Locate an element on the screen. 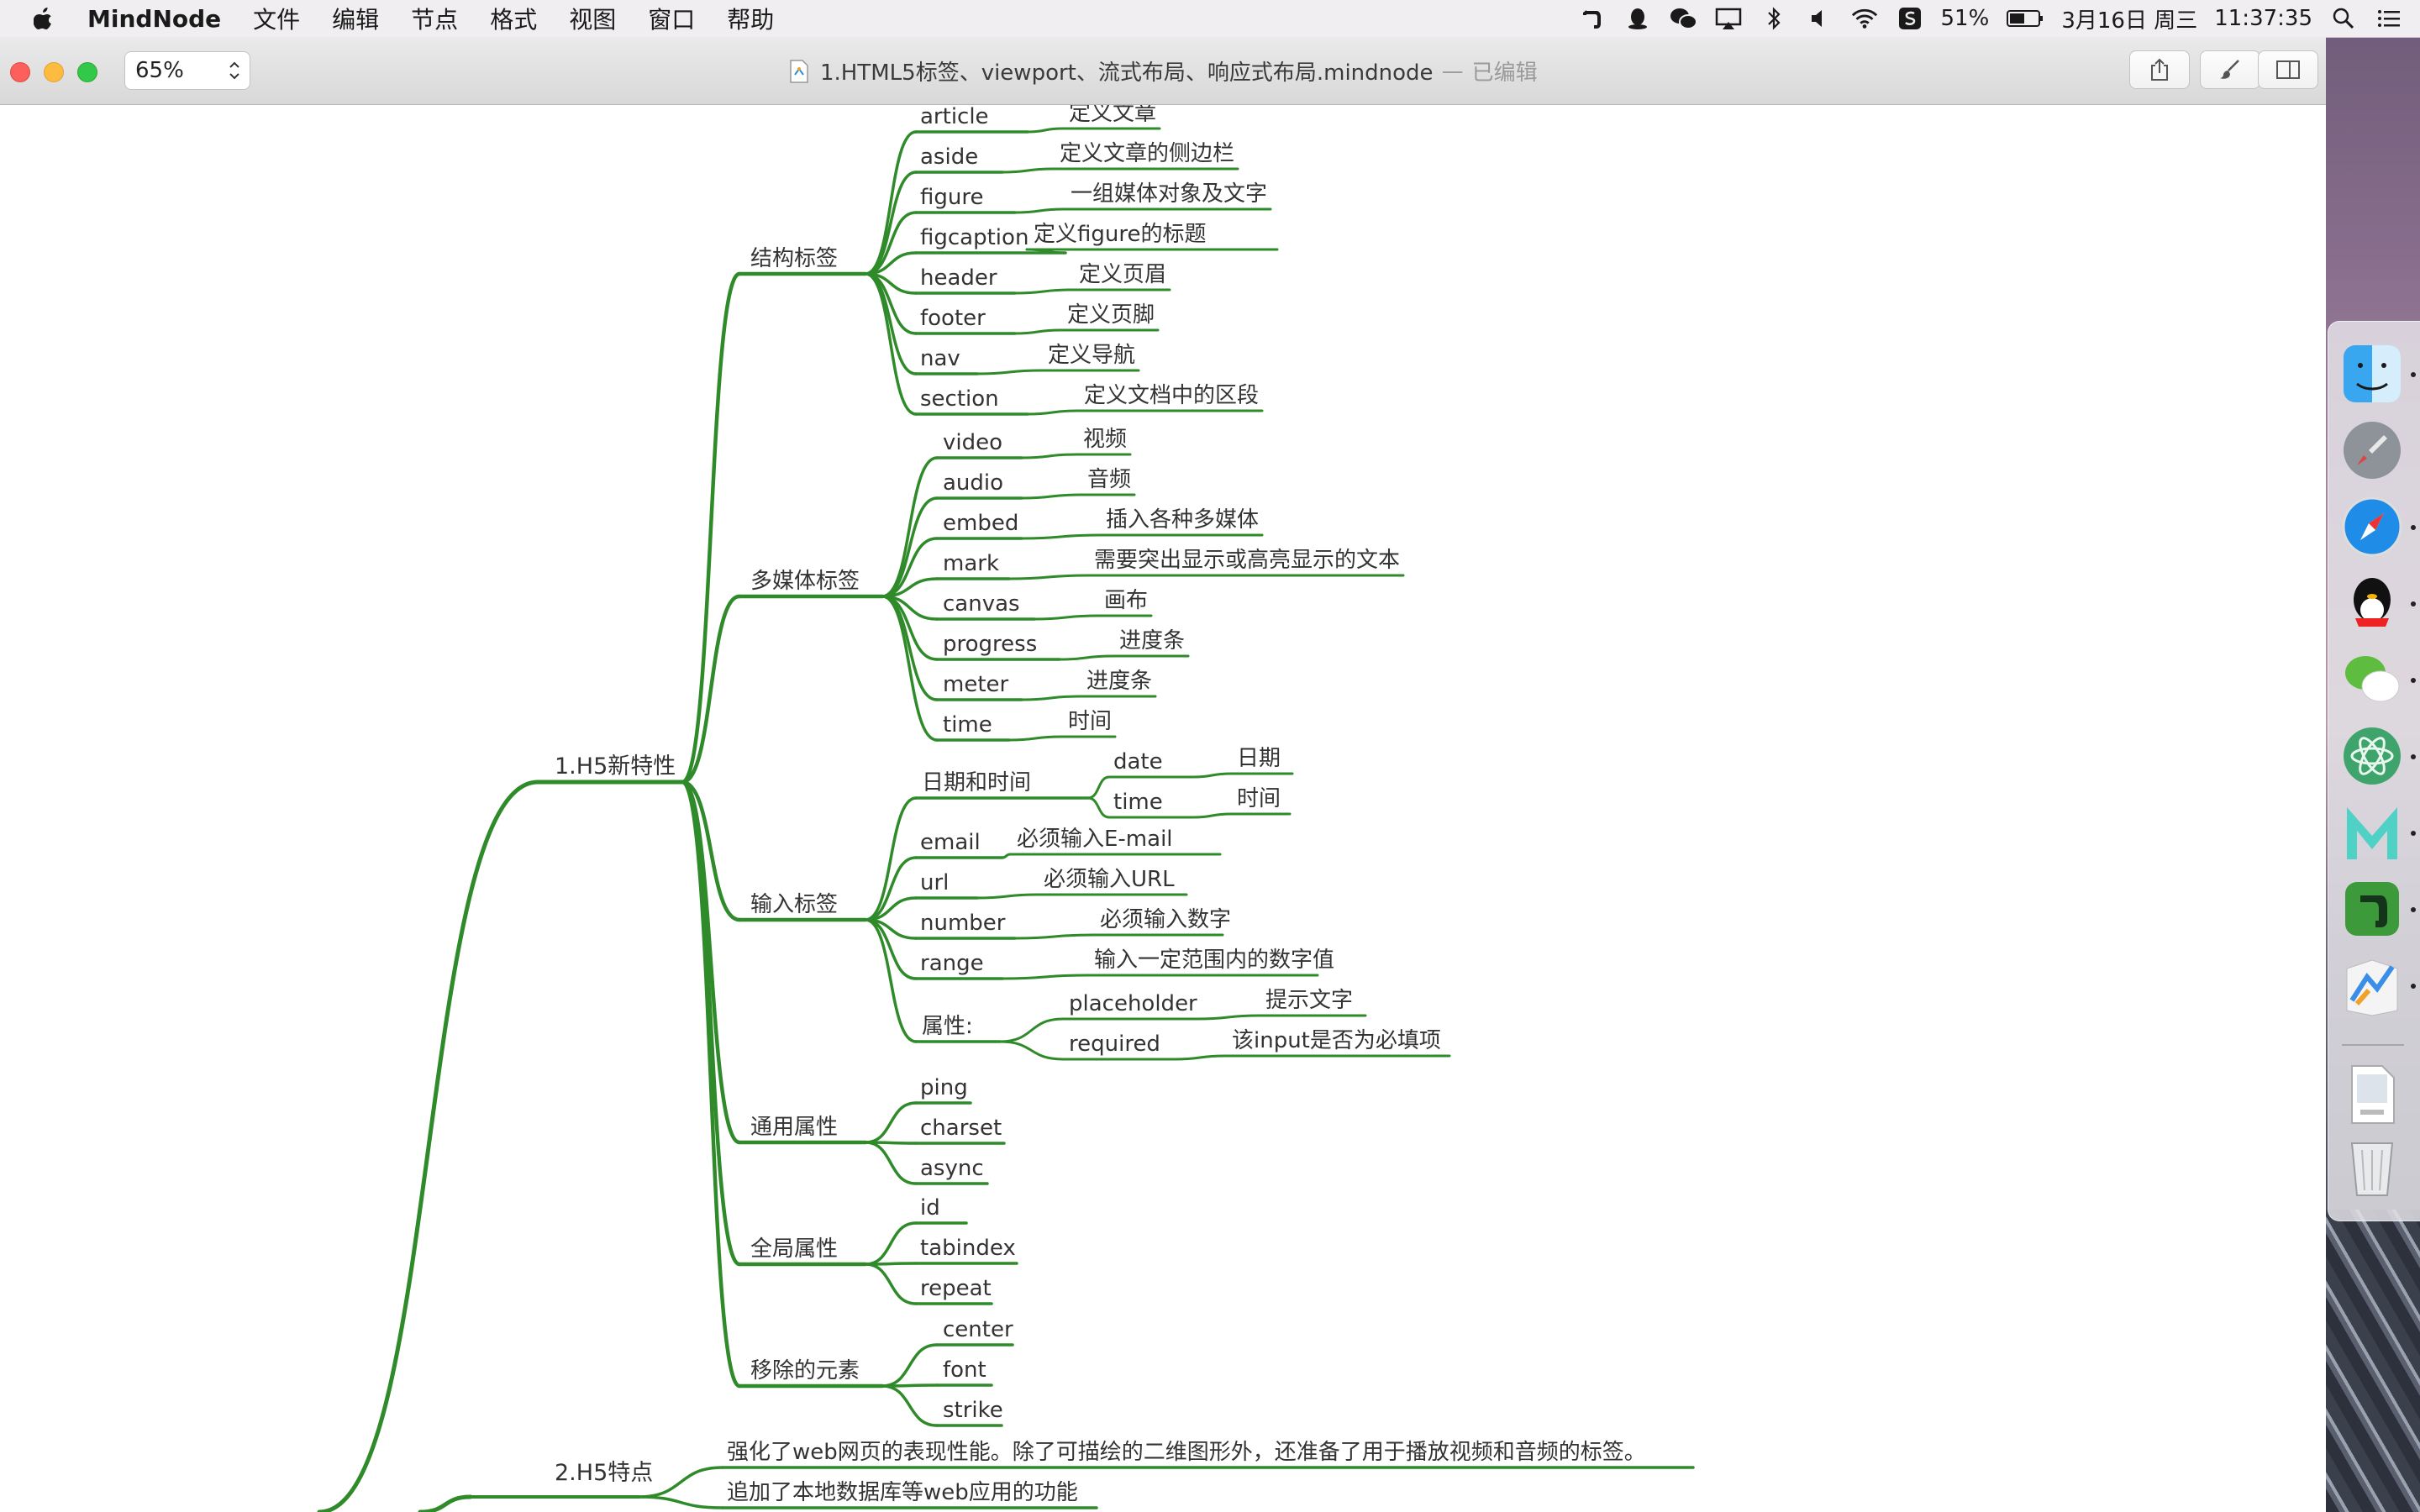 This screenshot has width=2420, height=1512. trash-icon is located at coordinates (2372, 1167).